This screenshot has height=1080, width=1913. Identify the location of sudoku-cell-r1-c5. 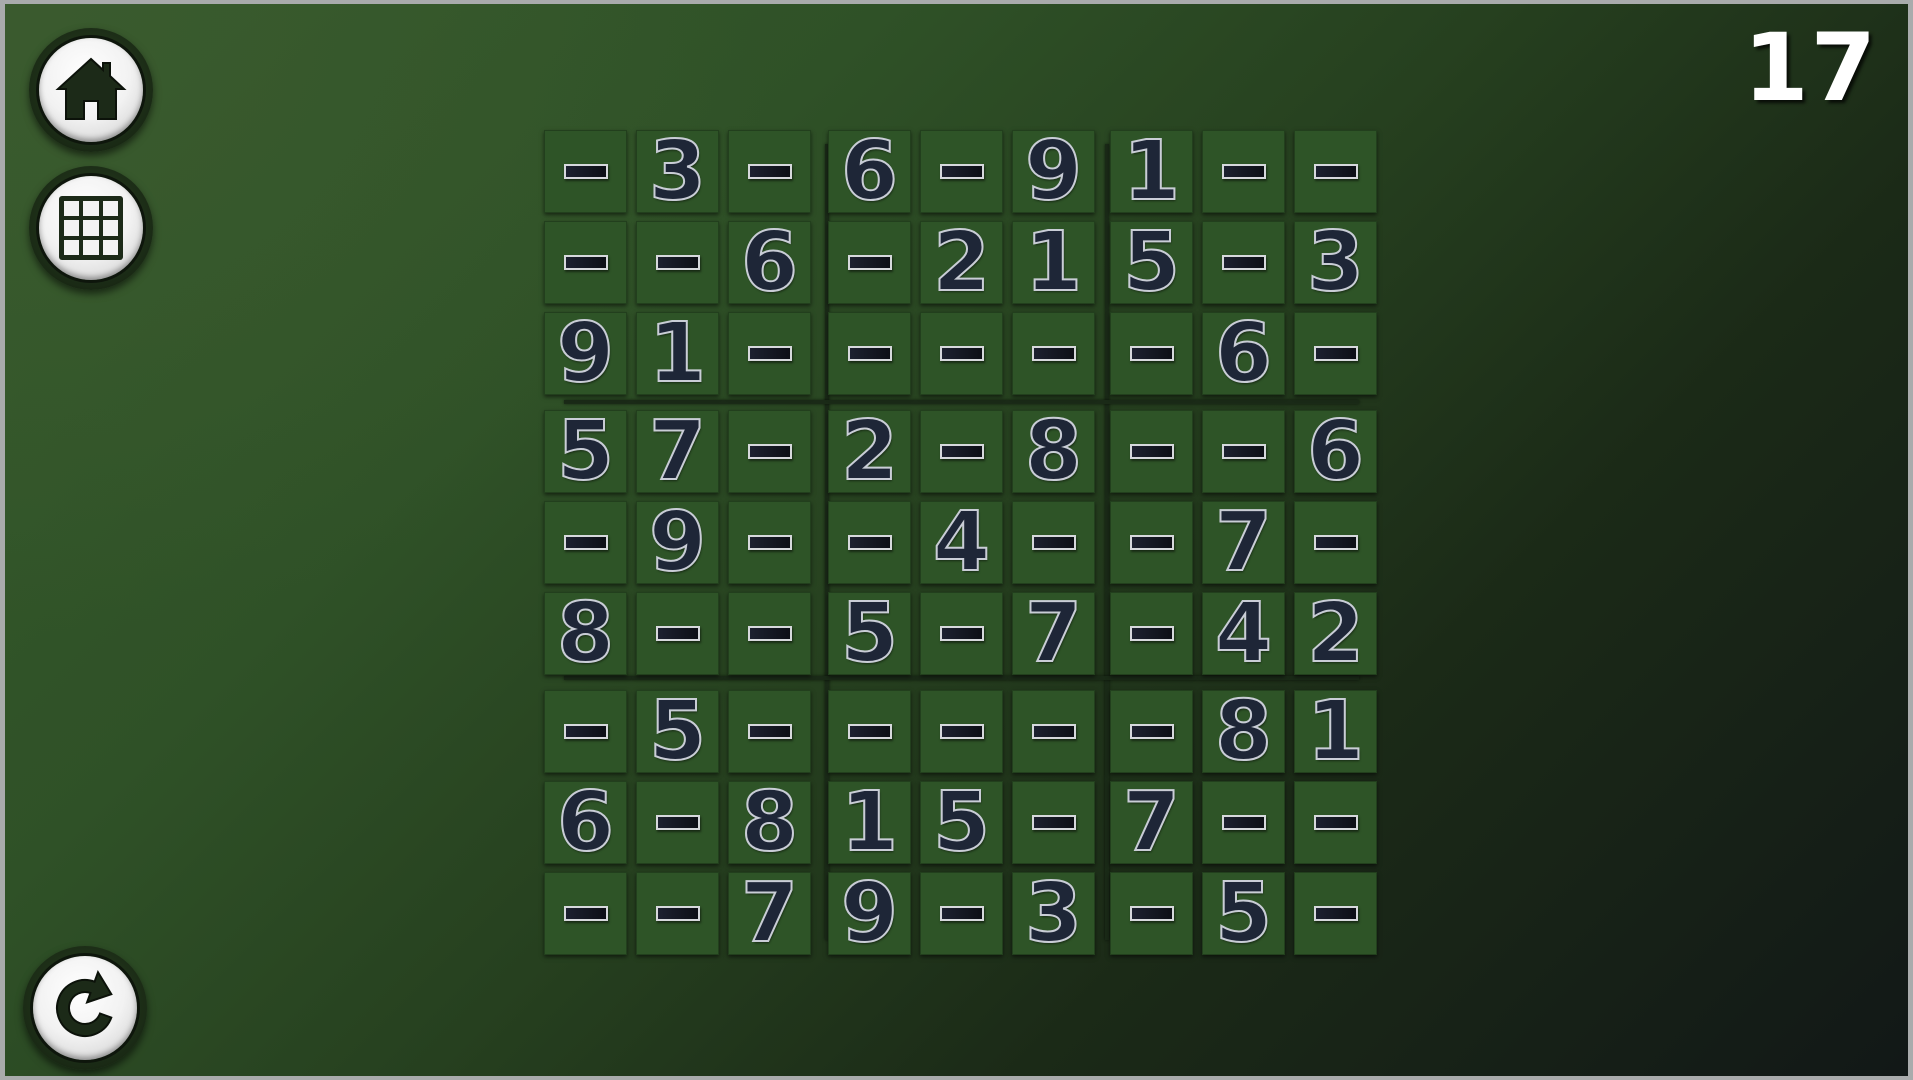
(961, 171).